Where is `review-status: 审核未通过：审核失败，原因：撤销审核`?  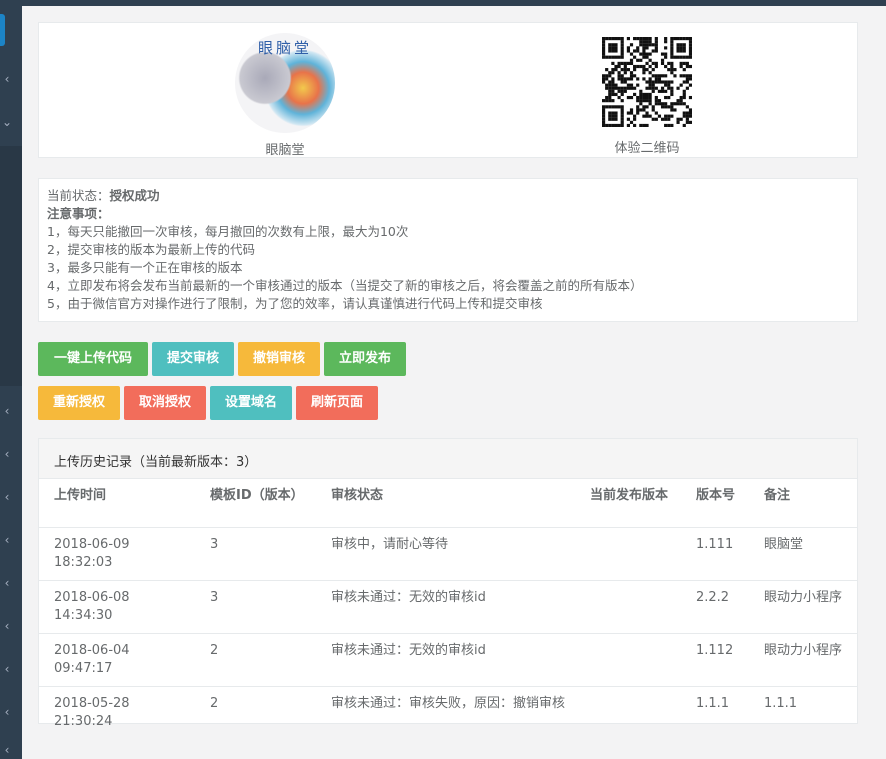
review-status: 审核未通过：审核失败，原因：撤销审核 is located at coordinates (448, 703).